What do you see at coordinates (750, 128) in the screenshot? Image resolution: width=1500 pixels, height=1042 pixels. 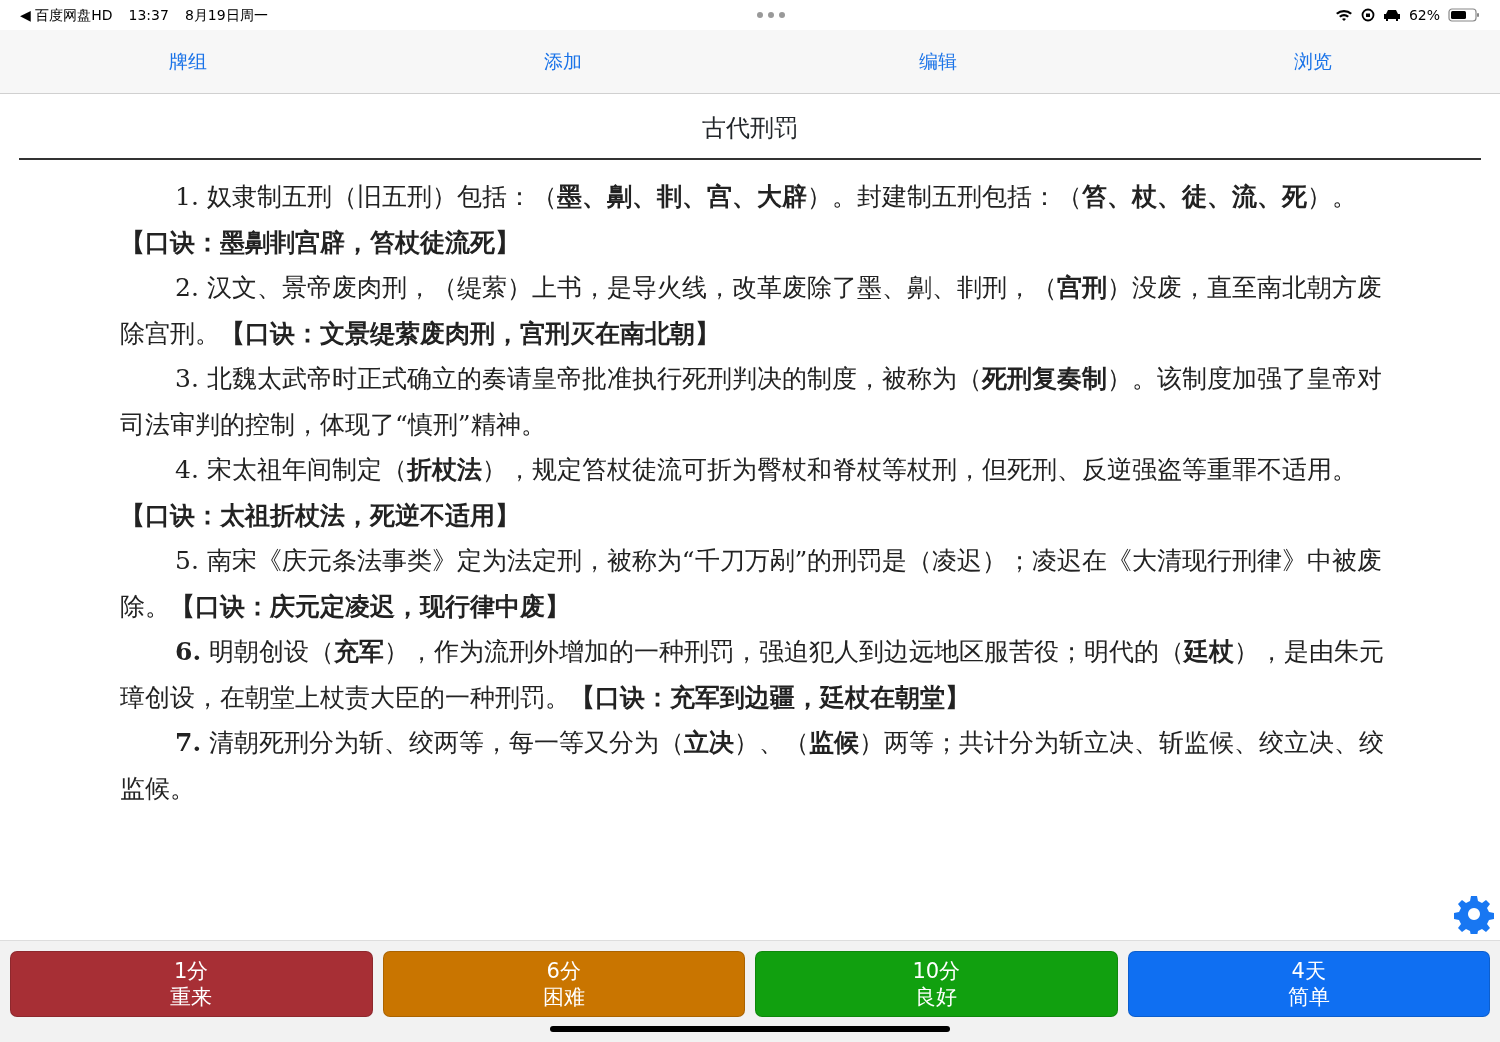 I see `card-title: 古代刑罚` at bounding box center [750, 128].